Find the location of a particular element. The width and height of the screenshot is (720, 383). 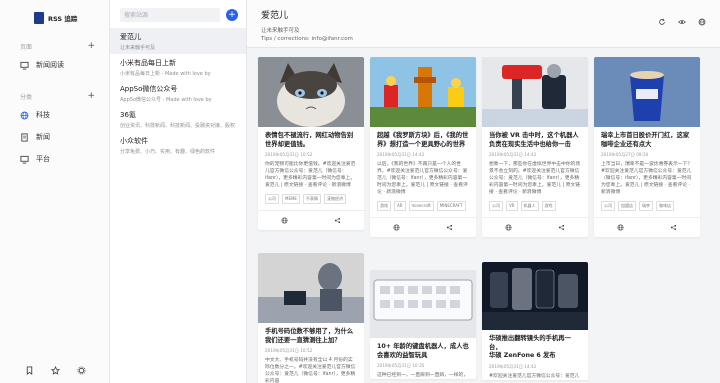

tag: VR is located at coordinates (512, 206).